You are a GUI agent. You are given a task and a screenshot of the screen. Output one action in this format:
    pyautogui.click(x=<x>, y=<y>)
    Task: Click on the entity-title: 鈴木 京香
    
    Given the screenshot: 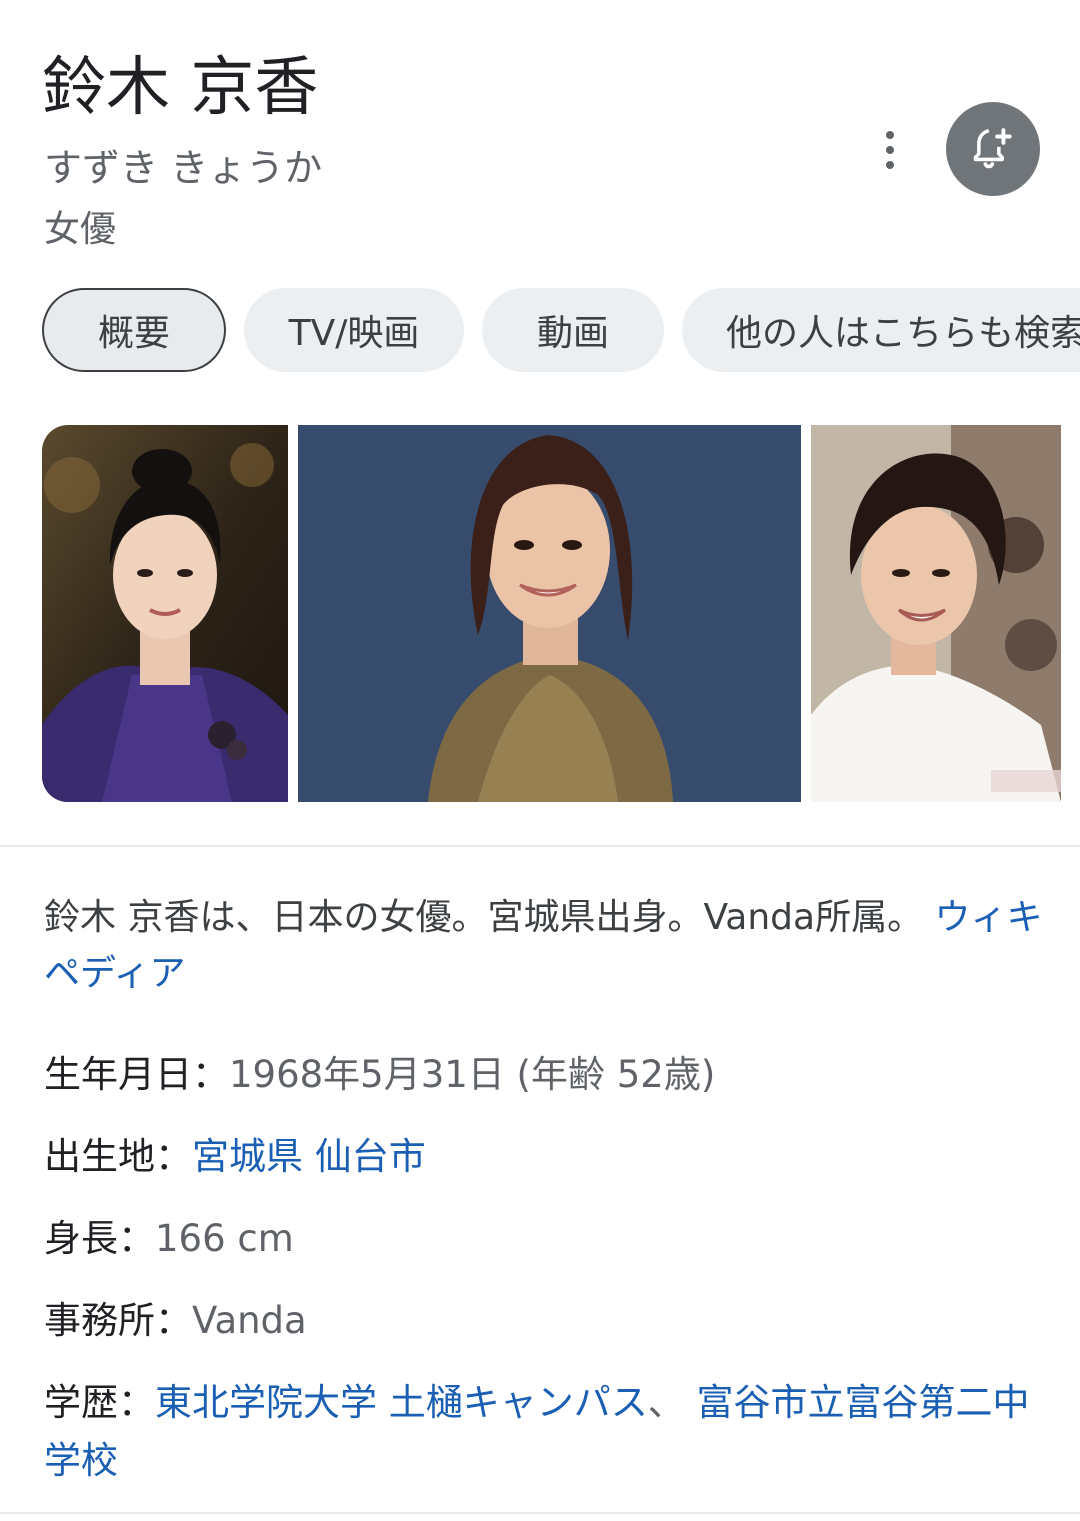 What is the action you would take?
    pyautogui.click(x=180, y=88)
    